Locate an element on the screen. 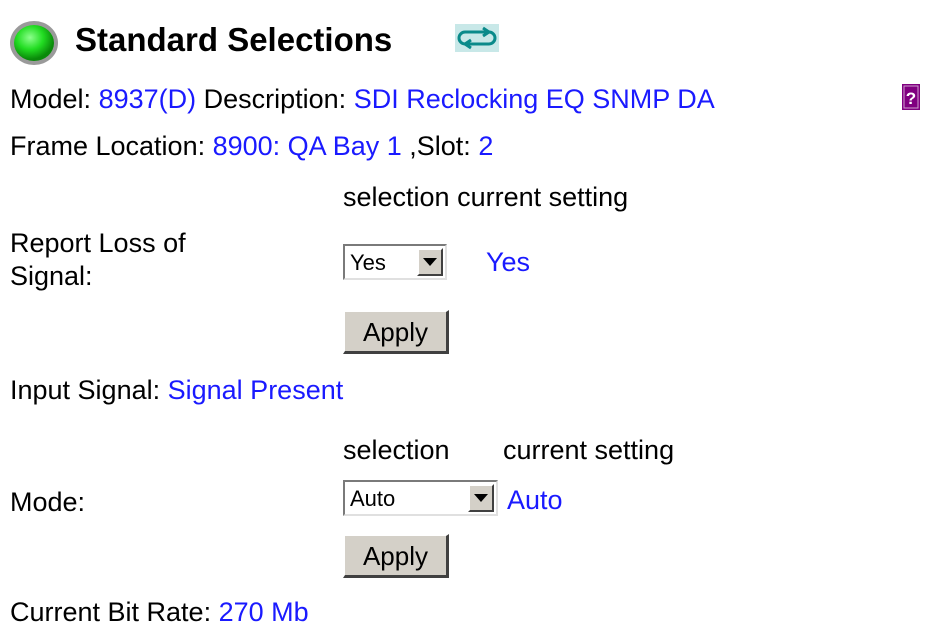 This screenshot has height=630, width=933. frame-location-line: Frame Location: 8900: QA Bay 1 ,Slot: 2 is located at coordinates (251, 146).